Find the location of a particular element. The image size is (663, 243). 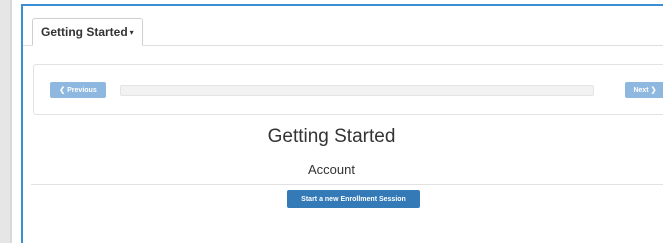

tab-getting-started: Getting Started ▾ is located at coordinates (87, 32).